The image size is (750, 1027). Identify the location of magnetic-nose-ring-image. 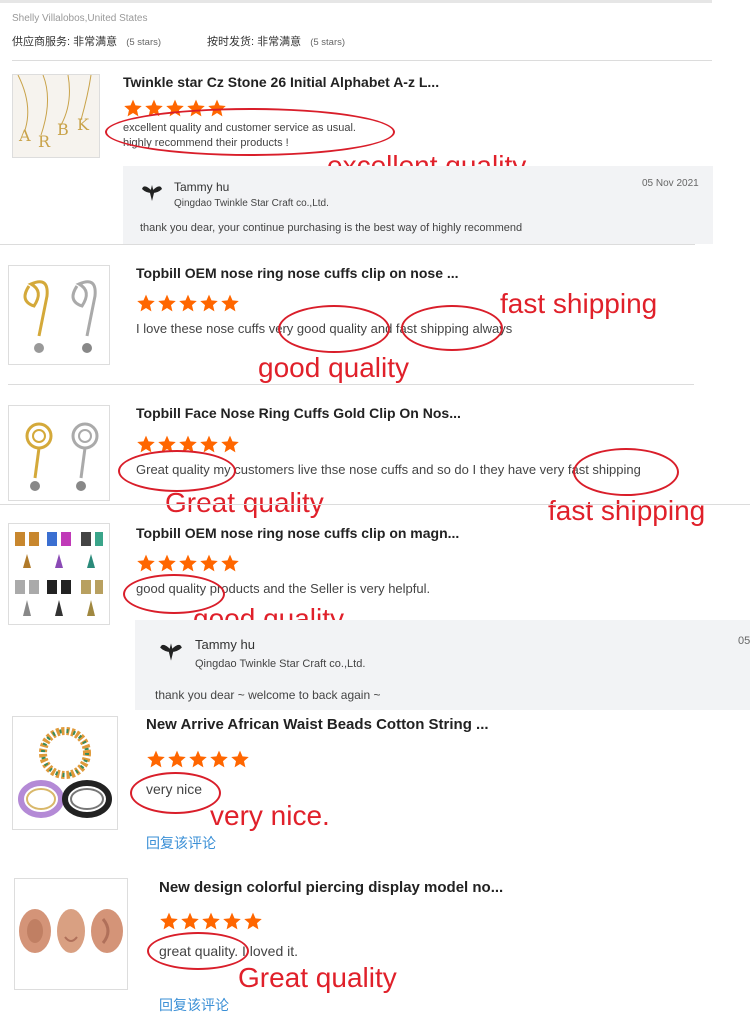
(59, 574).